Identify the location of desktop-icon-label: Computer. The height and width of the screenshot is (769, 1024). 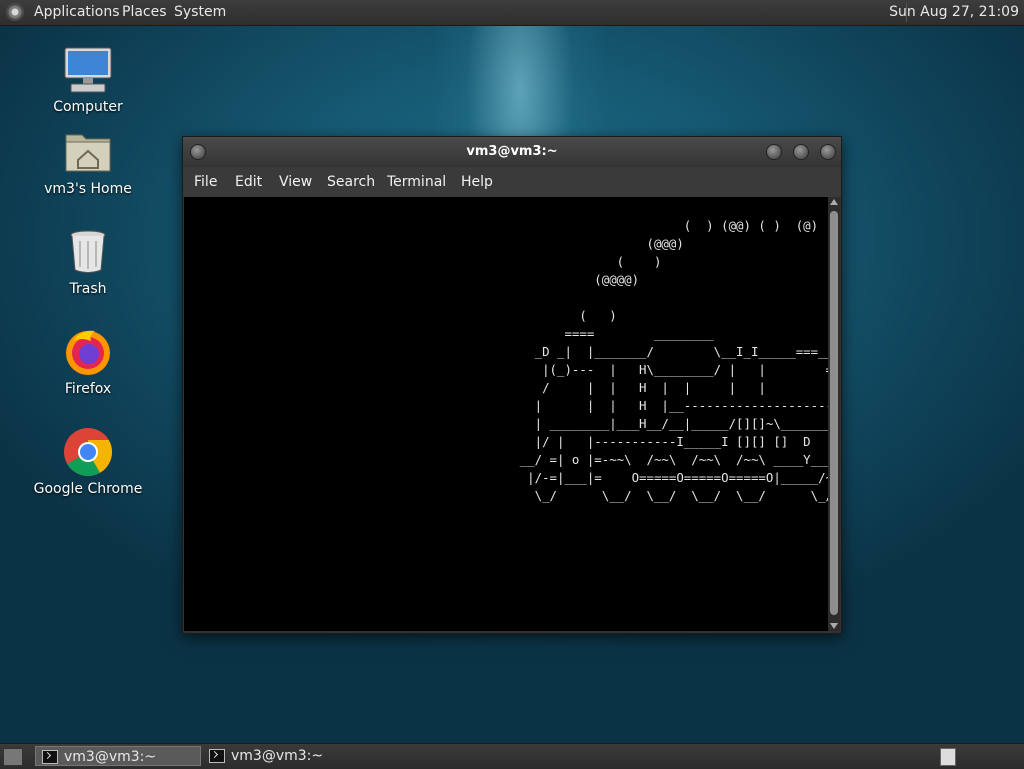
(88, 107).